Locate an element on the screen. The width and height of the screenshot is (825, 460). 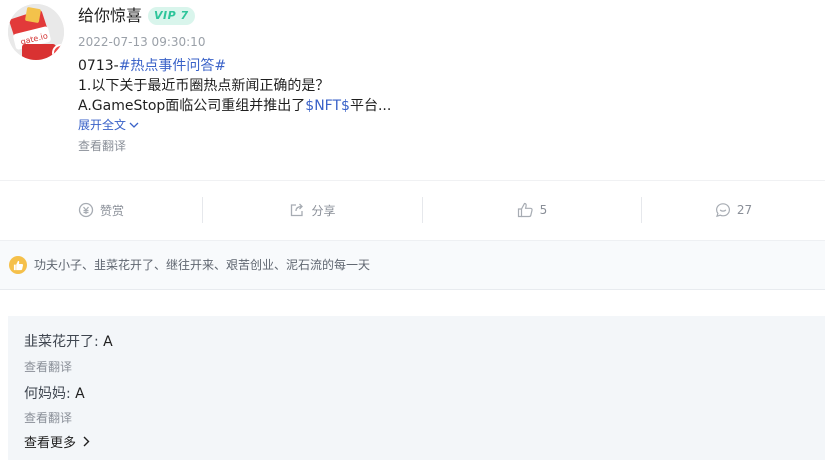
expand-full-text-link: 展开全文 is located at coordinates (108, 125).